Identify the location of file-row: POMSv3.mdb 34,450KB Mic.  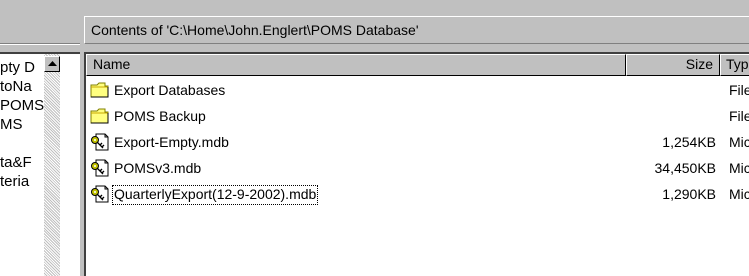
(417, 169).